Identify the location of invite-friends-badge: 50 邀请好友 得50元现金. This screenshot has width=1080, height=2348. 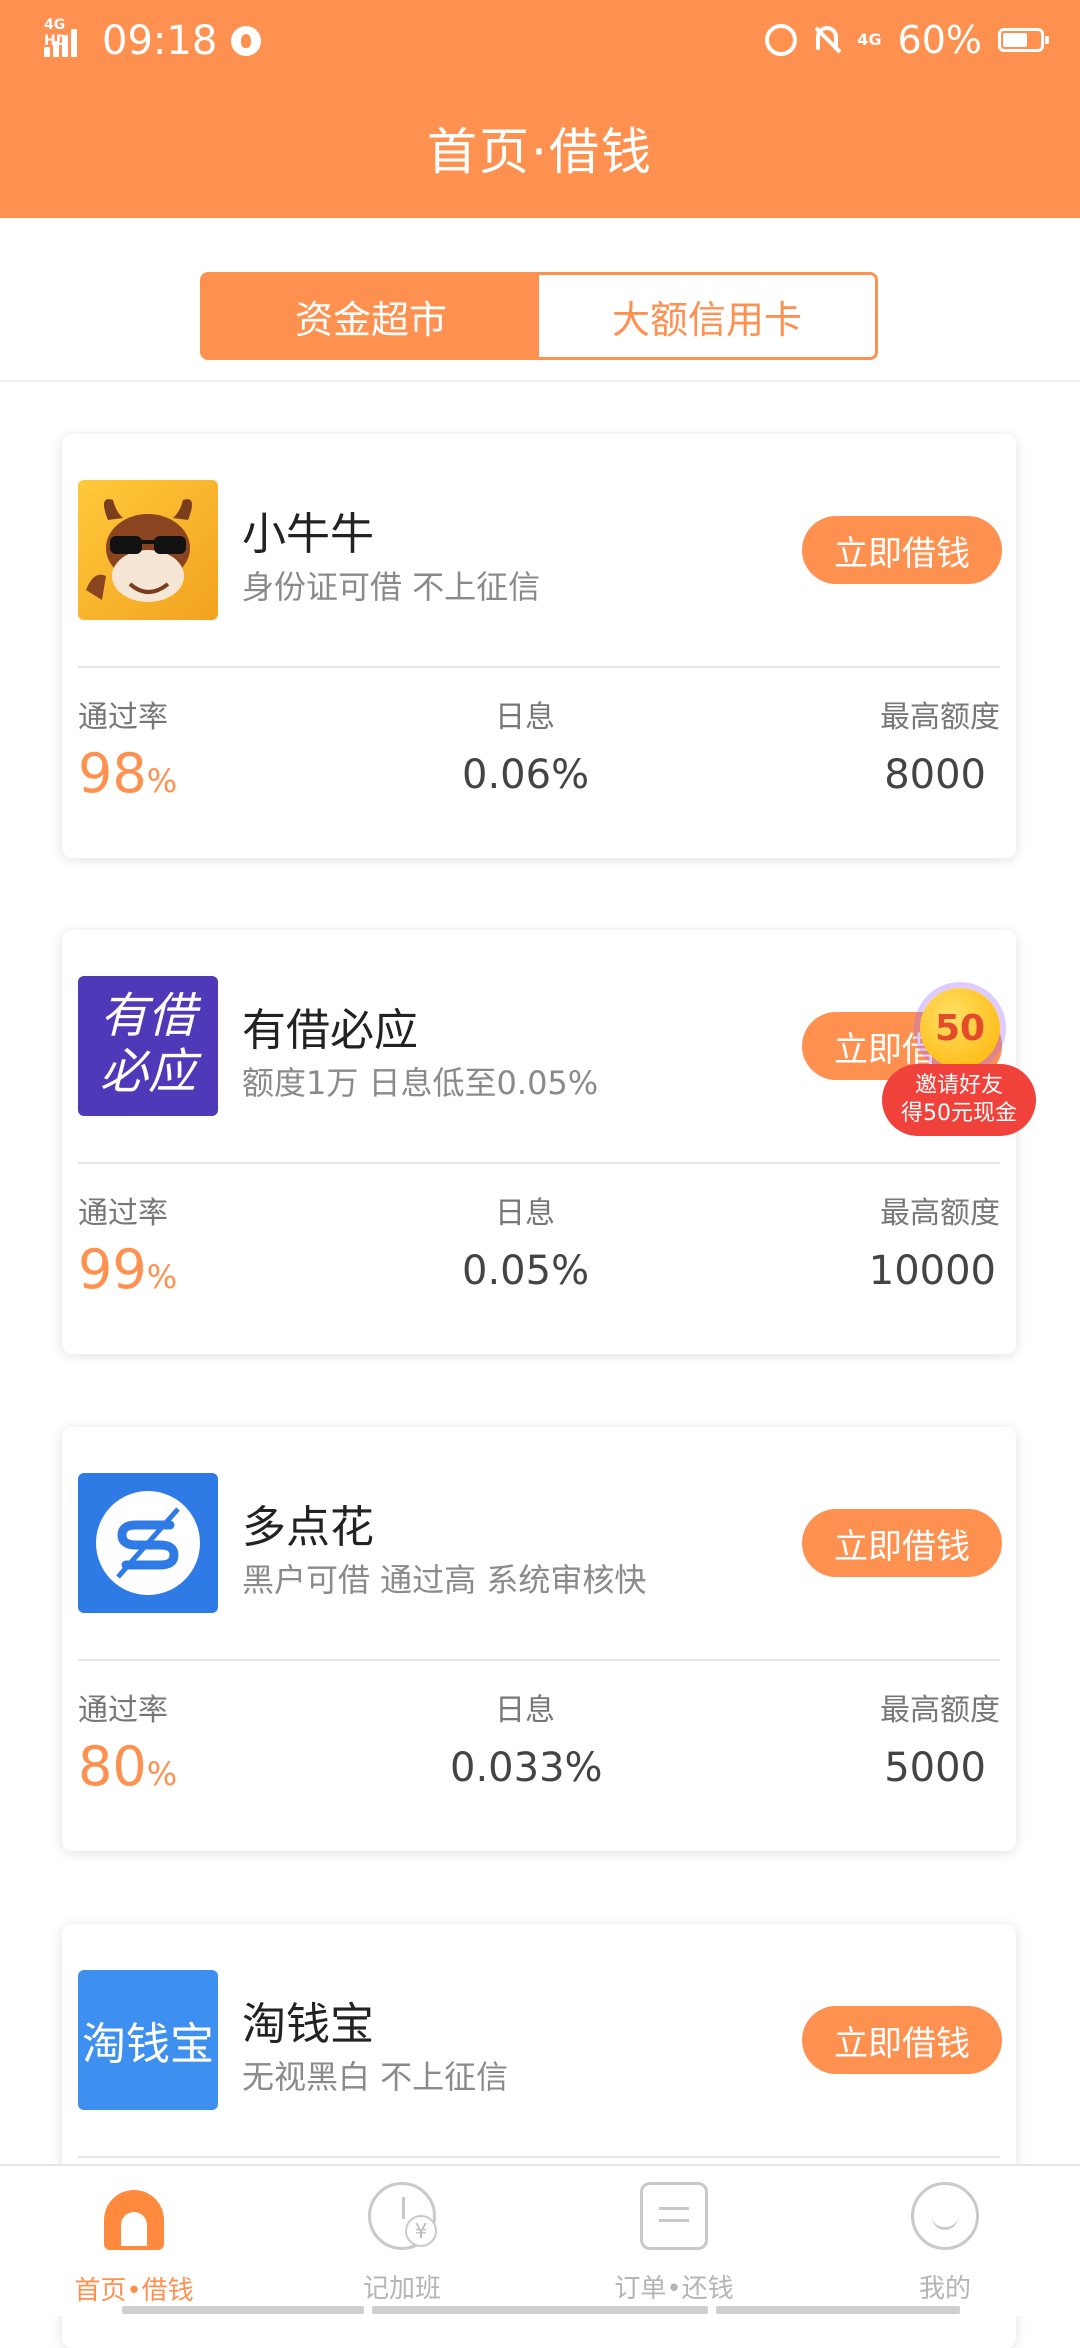
(959, 1059).